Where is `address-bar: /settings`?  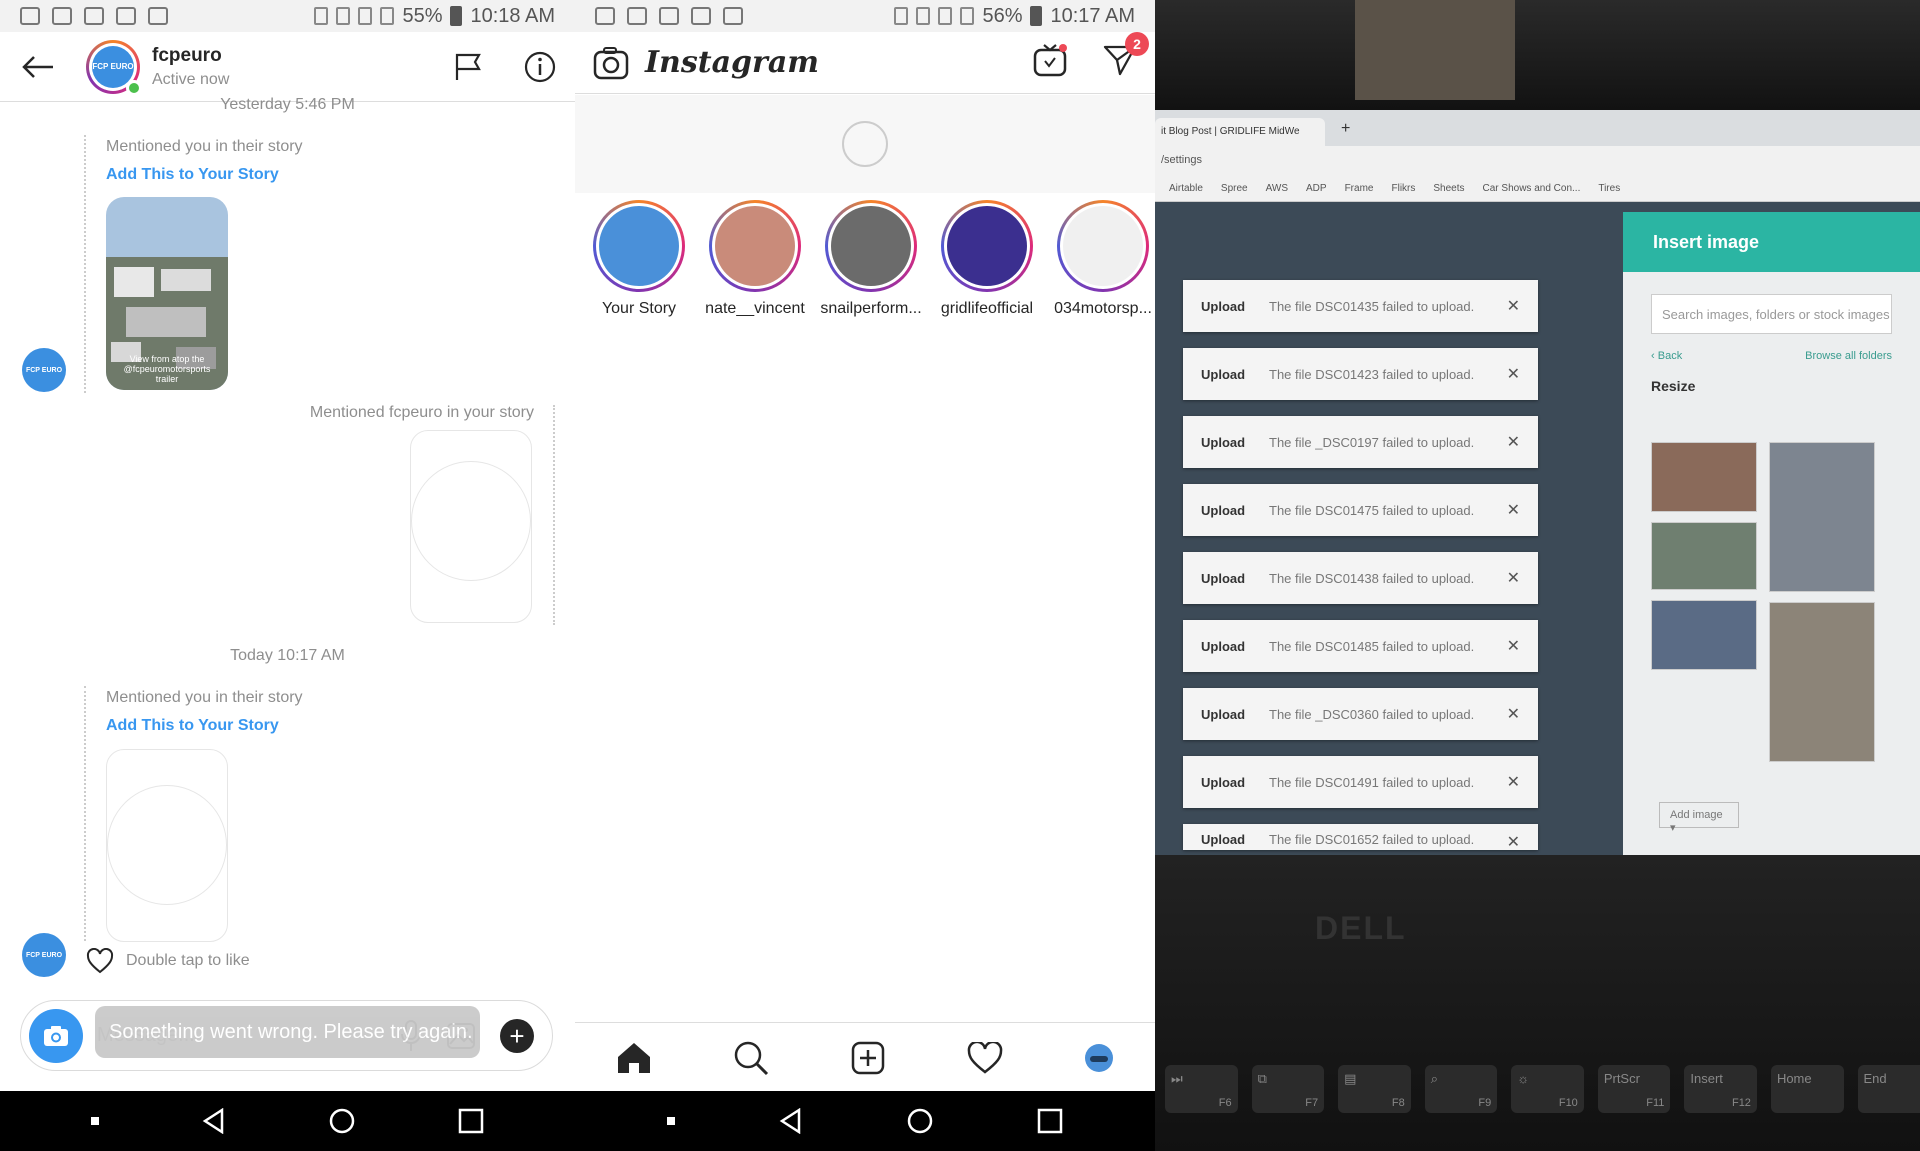 address-bar: /settings is located at coordinates (1537, 161).